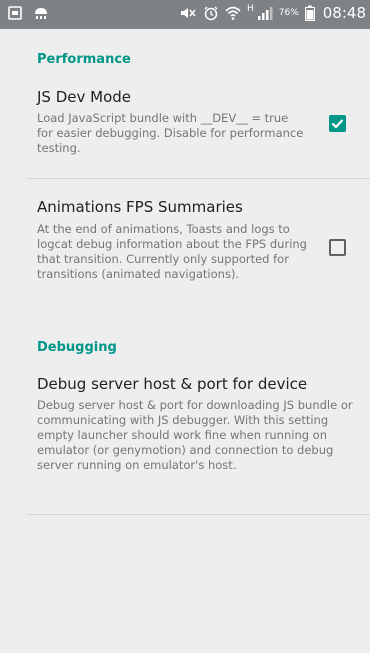 The height and width of the screenshot is (653, 370). What do you see at coordinates (172, 384) in the screenshot?
I see `pref-title: Debug server host & port for device` at bounding box center [172, 384].